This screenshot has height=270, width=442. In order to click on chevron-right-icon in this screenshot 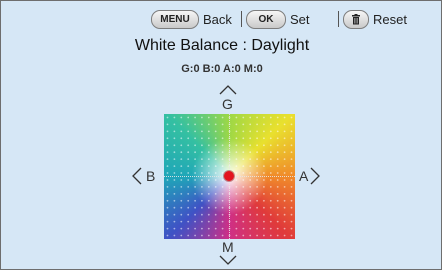, I will do `click(315, 176)`.